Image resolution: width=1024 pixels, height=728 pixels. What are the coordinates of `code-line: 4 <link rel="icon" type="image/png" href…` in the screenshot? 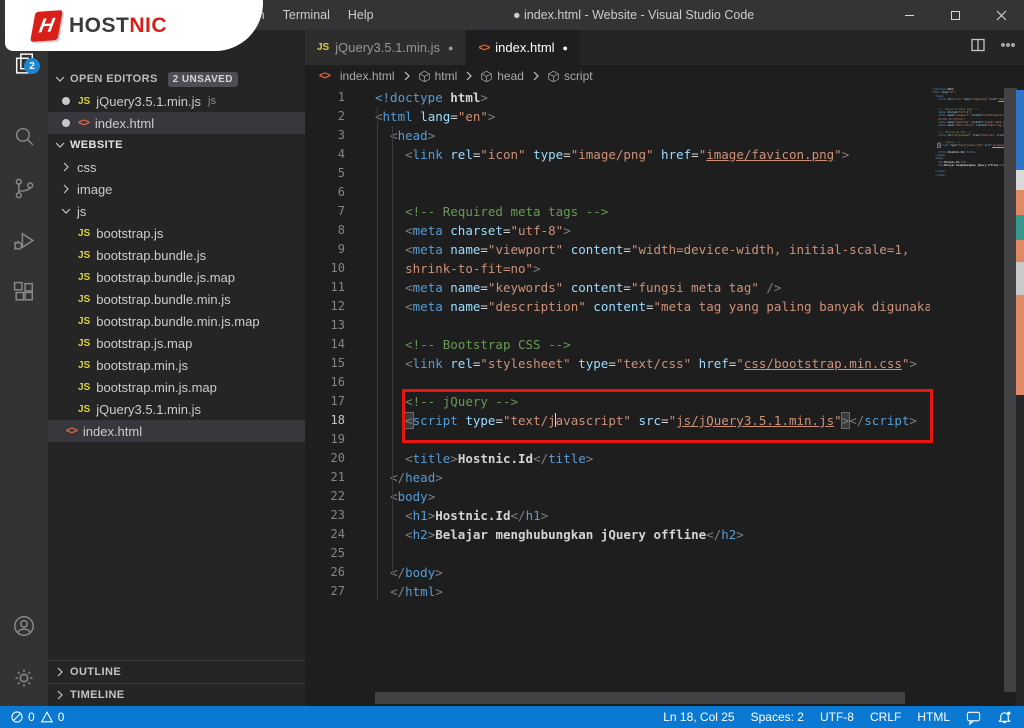 It's located at (617, 154).